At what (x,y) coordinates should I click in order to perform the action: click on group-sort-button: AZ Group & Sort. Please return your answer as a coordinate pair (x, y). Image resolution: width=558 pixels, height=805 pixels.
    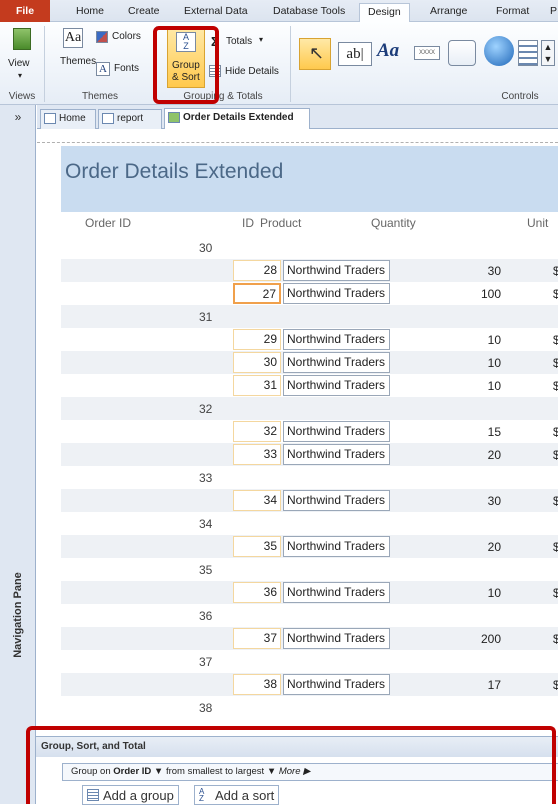
    Looking at the image, I should click on (186, 58).